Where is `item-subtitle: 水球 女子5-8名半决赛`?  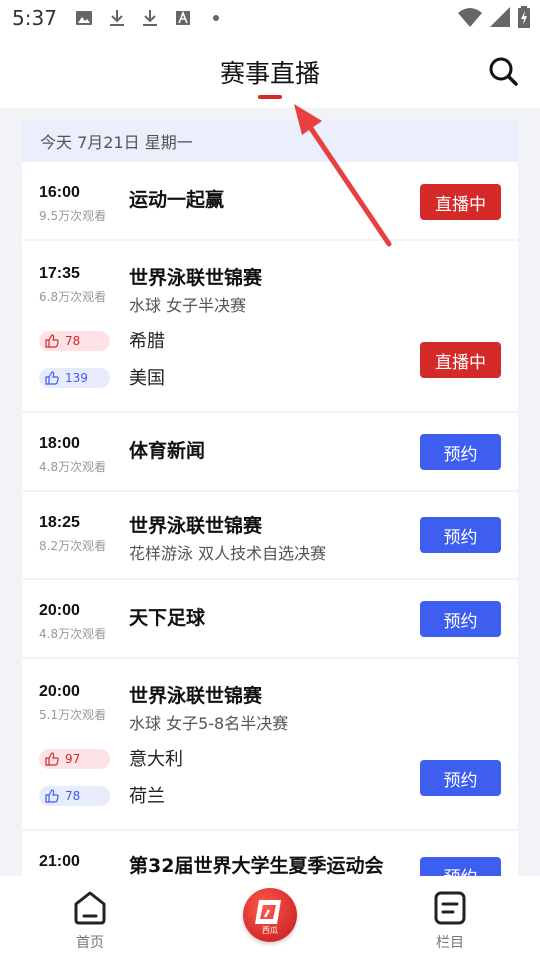 item-subtitle: 水球 女子5-8名半决赛 is located at coordinates (209, 723).